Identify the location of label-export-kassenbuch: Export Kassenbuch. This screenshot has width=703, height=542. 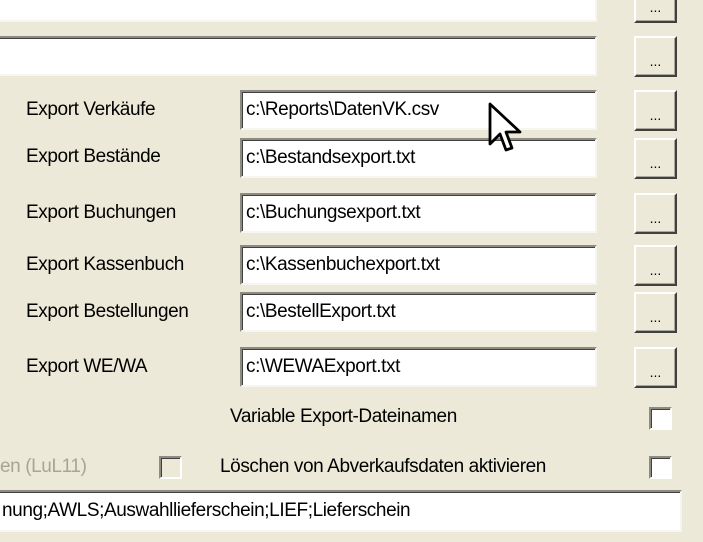
(105, 264).